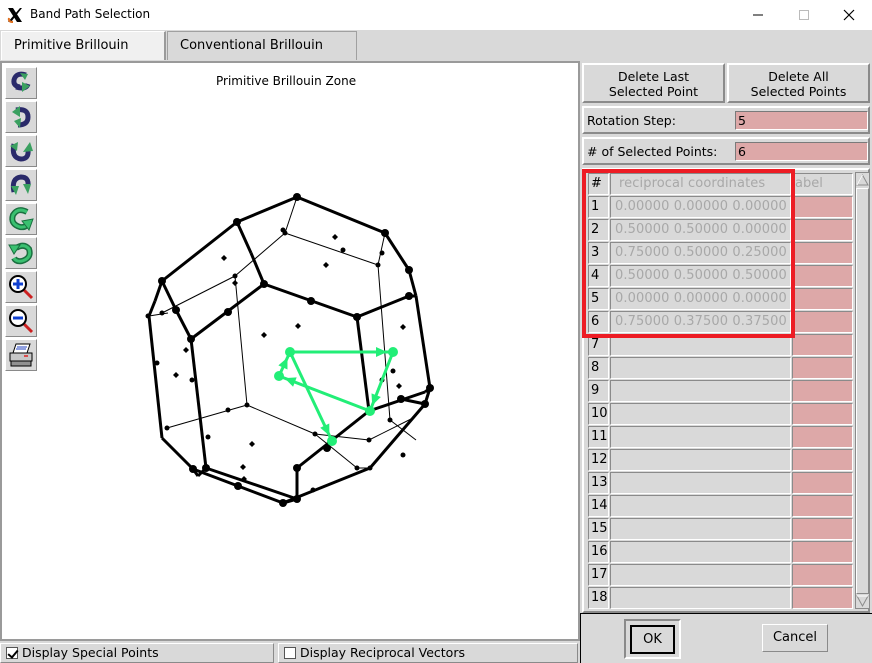  Describe the element at coordinates (653, 83) in the screenshot. I see `delete-last-point-button: Delete Last Selected Point` at that location.